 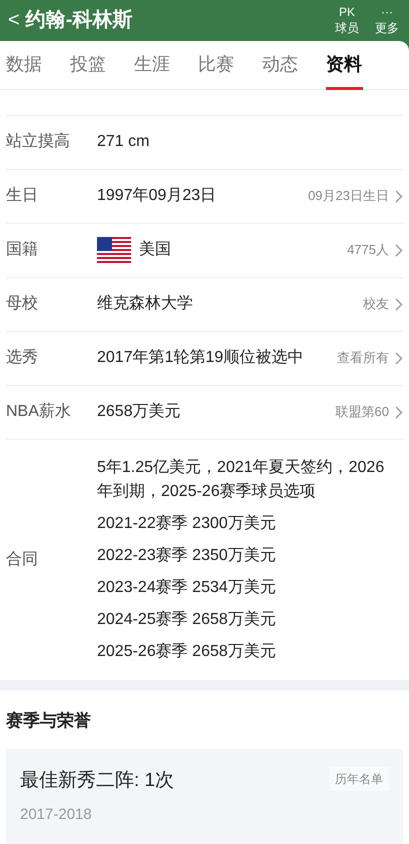 What do you see at coordinates (358, 64) in the screenshot?
I see `tab: 资料` at bounding box center [358, 64].